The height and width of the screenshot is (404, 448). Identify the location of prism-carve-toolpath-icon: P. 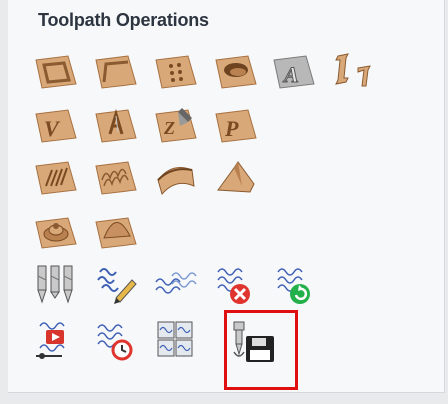
(236, 126).